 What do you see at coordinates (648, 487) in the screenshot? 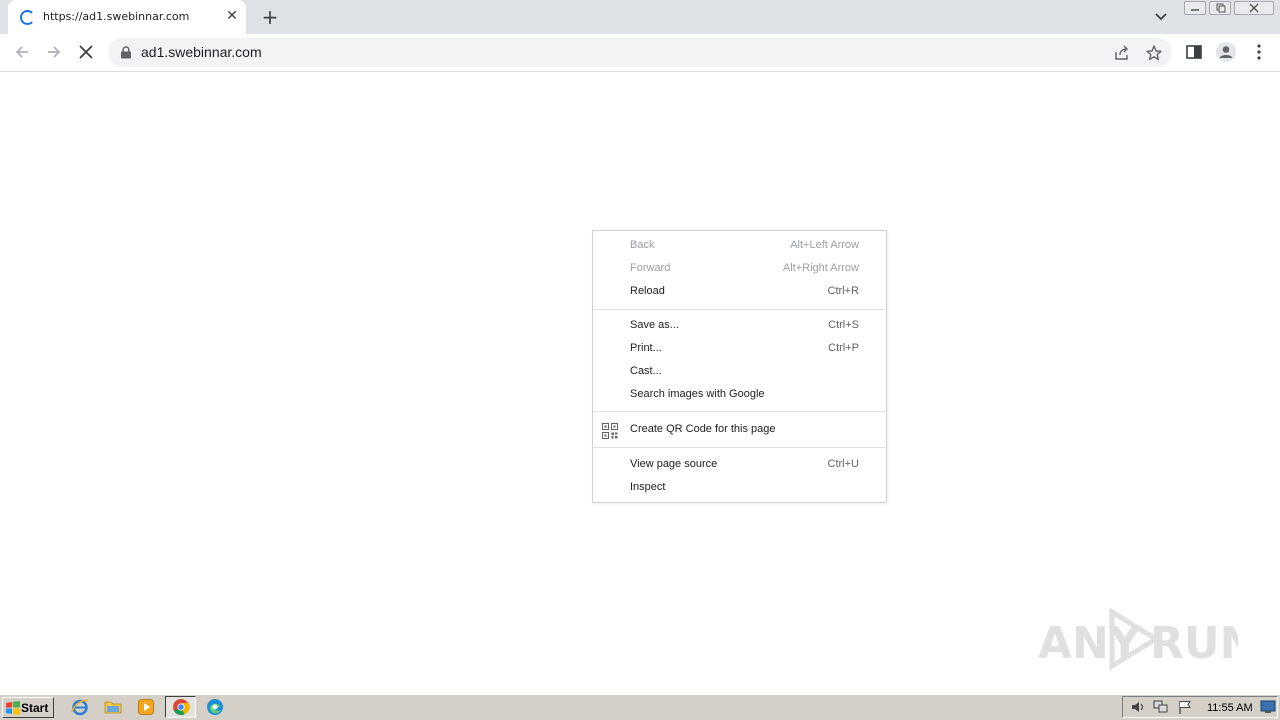
I see `menu-item-label: Inspect` at bounding box center [648, 487].